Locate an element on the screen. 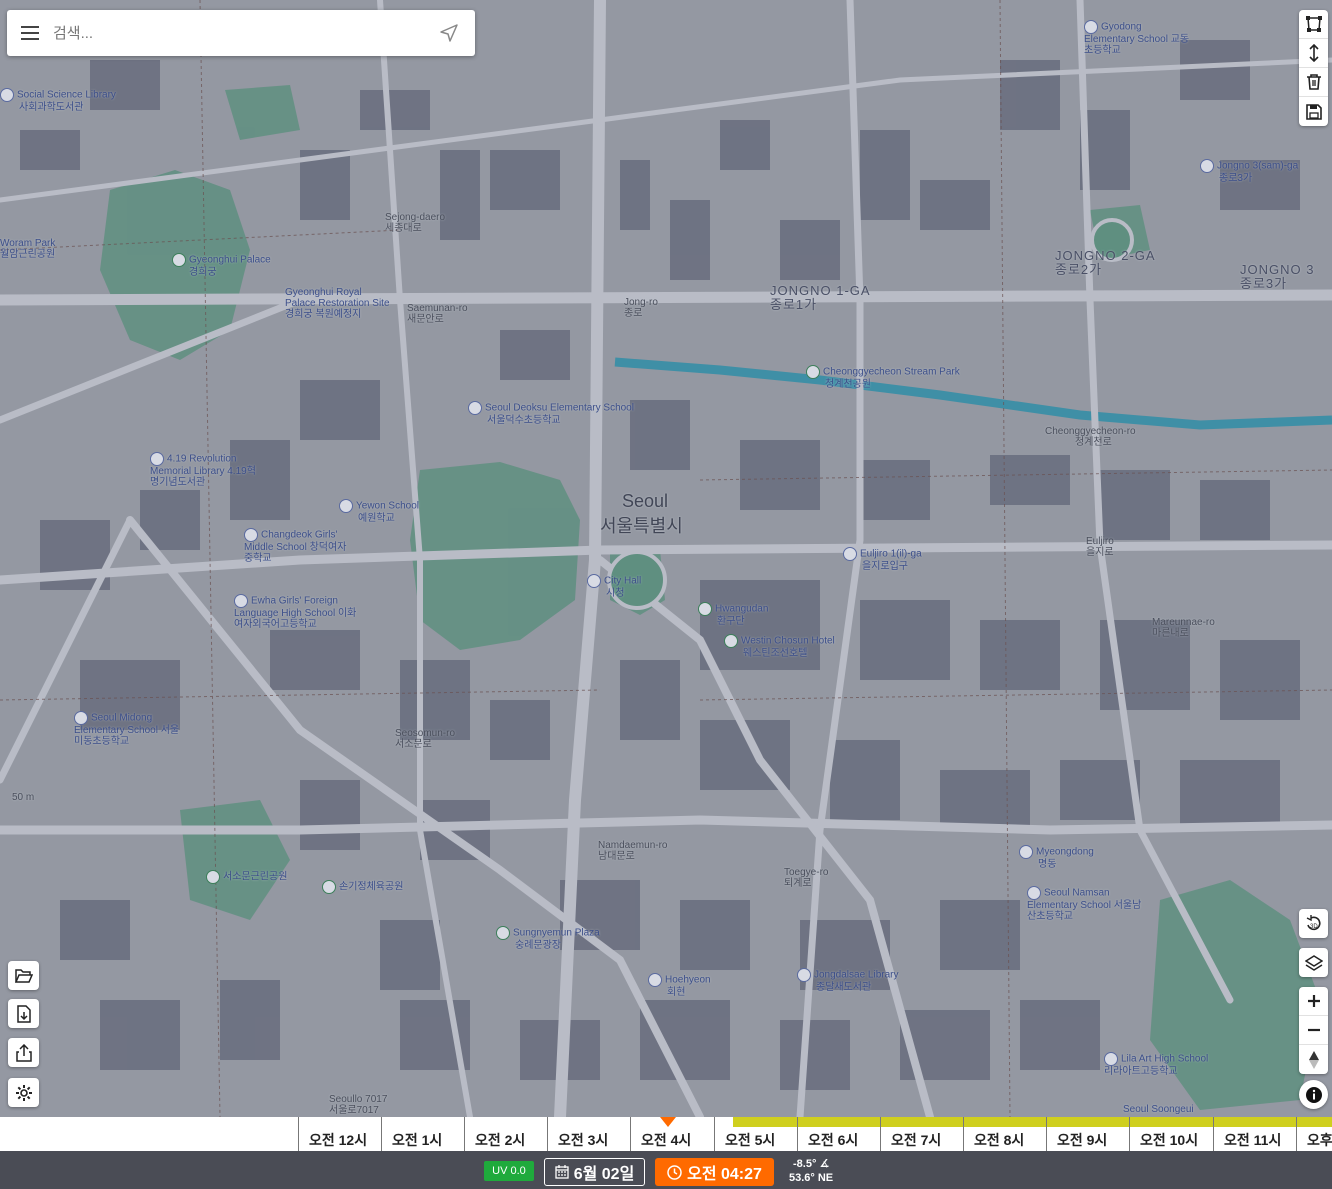  poi-label: Woram Park 월암근린공원 is located at coordinates (27, 249).